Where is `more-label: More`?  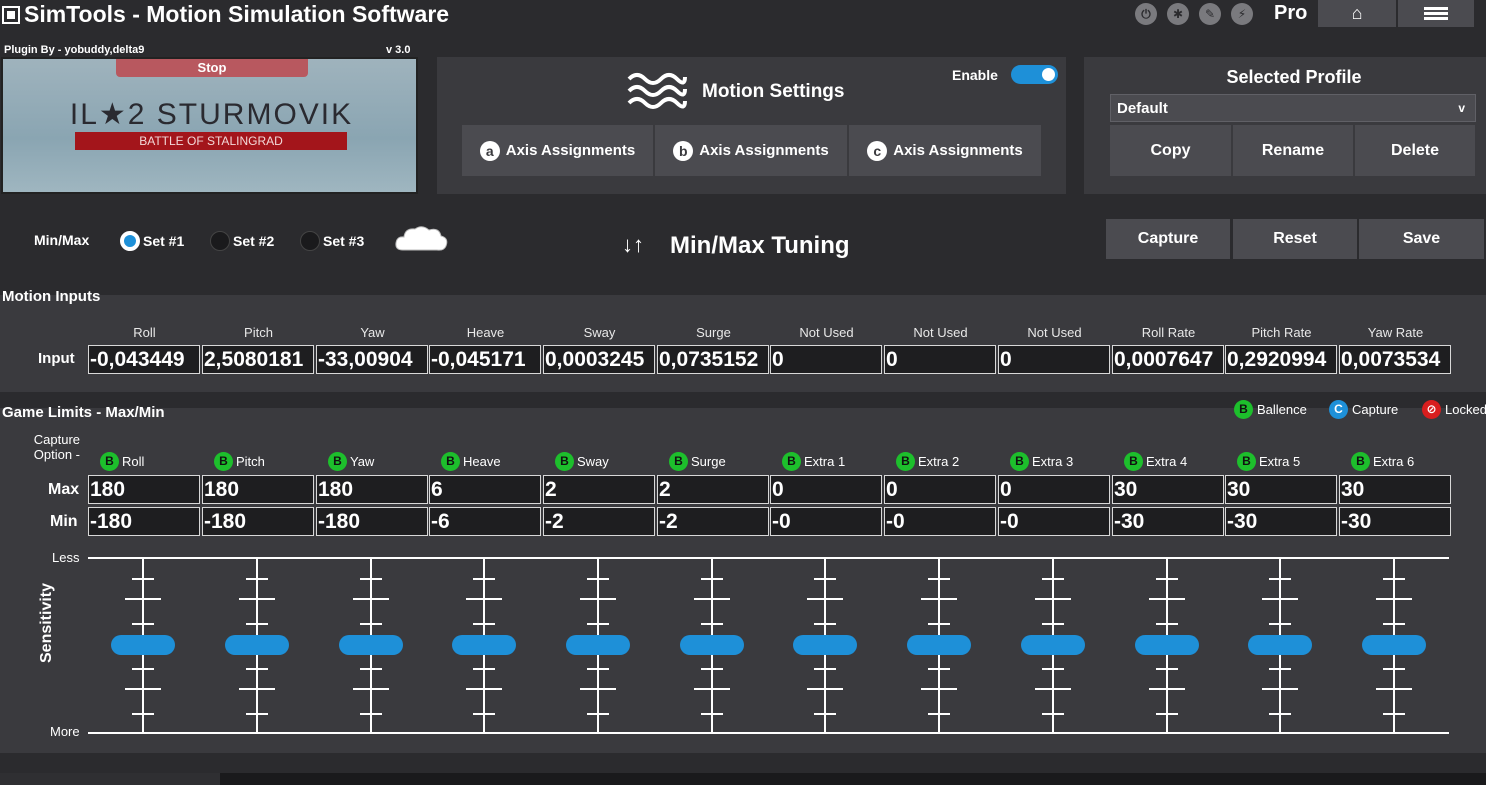
more-label: More is located at coordinates (65, 731).